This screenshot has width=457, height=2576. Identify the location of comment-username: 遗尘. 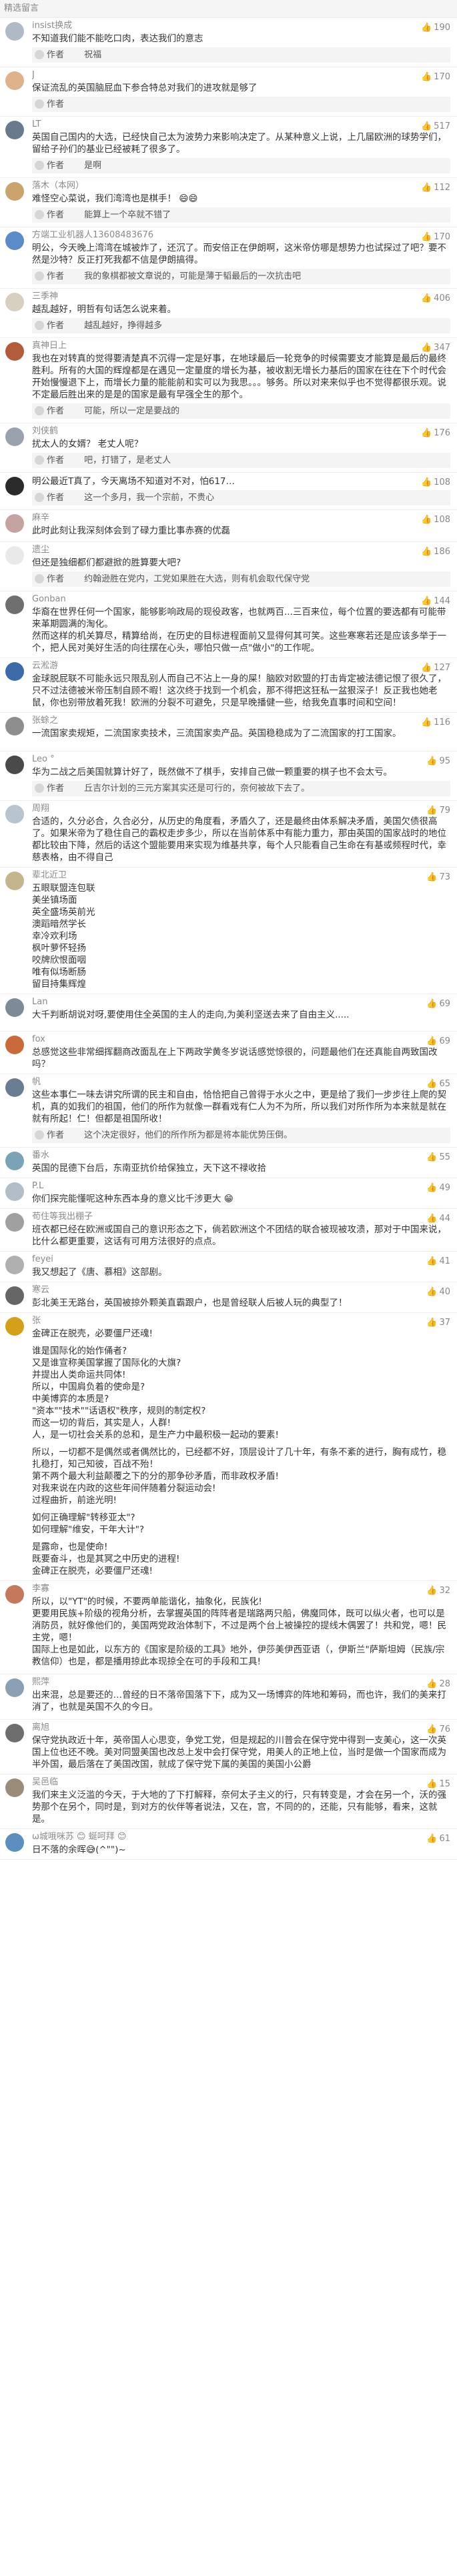
(241, 550).